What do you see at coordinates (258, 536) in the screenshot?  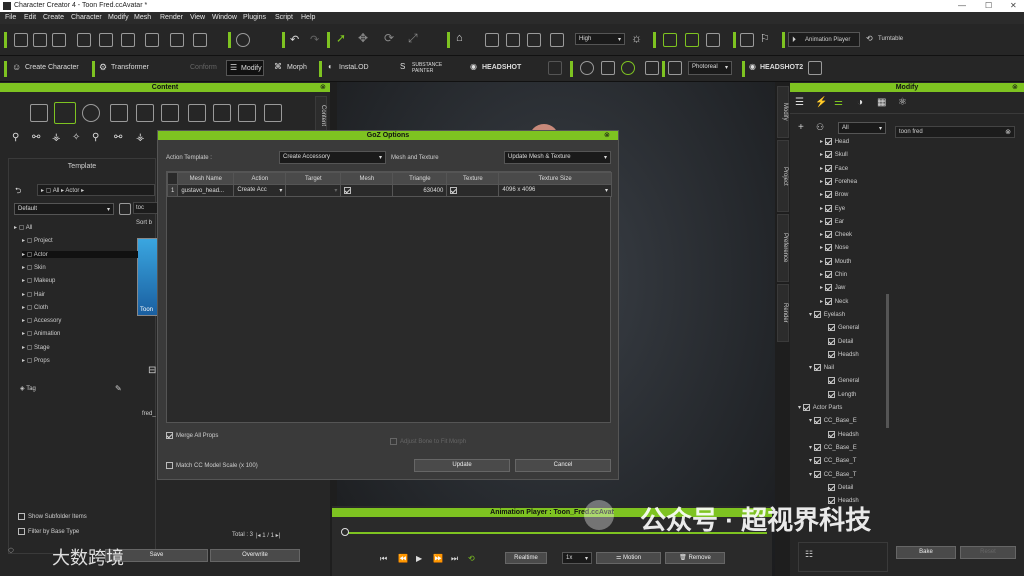 I see `first-page-icon: |◂` at bounding box center [258, 536].